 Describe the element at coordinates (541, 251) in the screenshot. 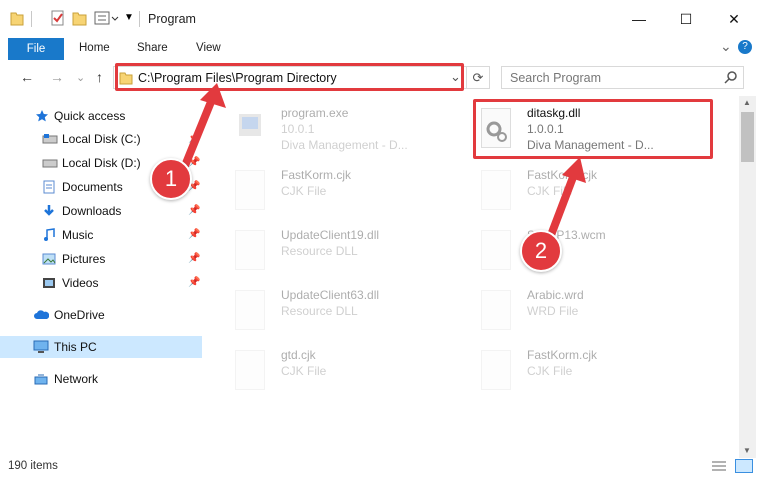

I see `callout-2: 2` at that location.